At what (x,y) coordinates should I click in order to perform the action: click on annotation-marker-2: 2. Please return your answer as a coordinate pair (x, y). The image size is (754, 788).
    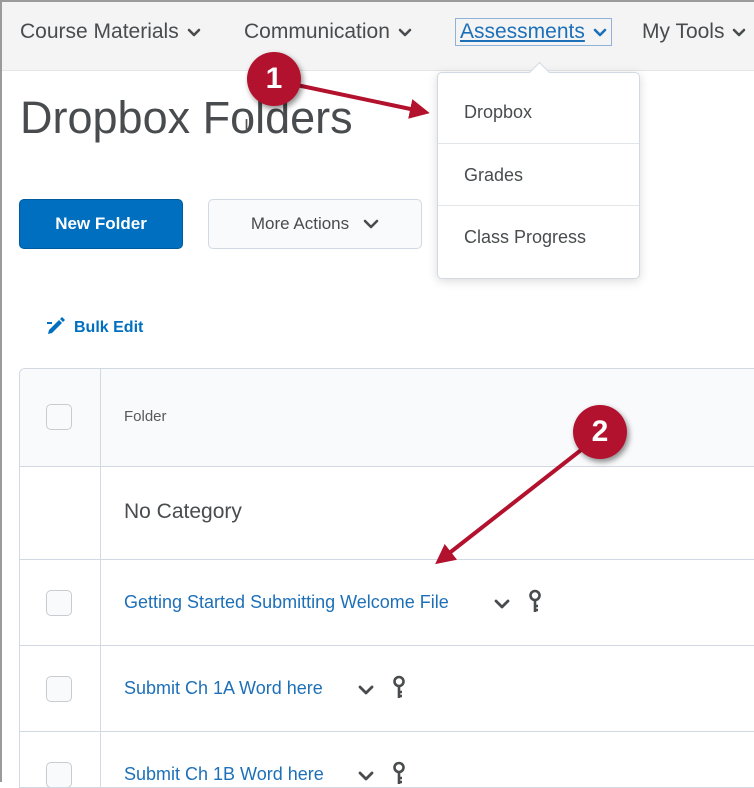
    Looking at the image, I should click on (600, 432).